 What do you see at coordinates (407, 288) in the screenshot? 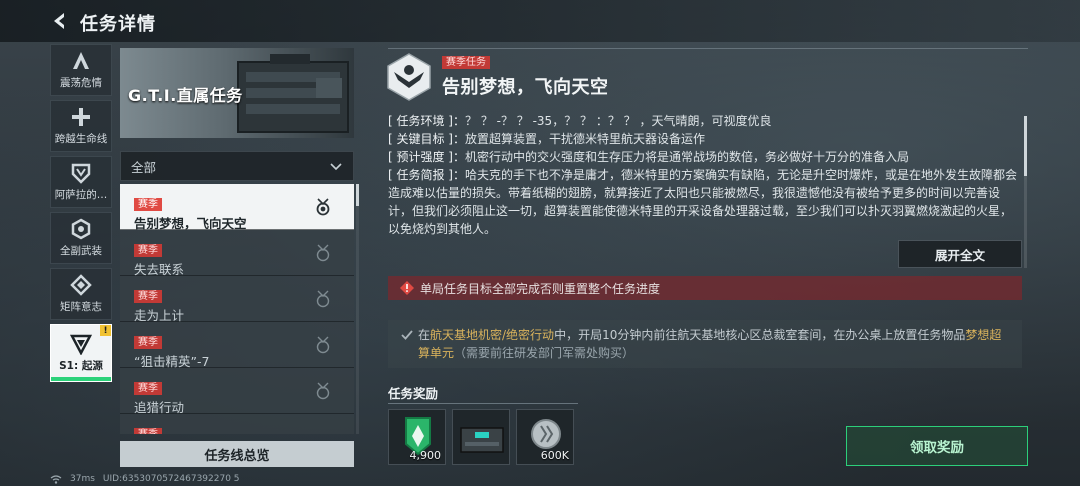
I see `warning-diamond-icon` at bounding box center [407, 288].